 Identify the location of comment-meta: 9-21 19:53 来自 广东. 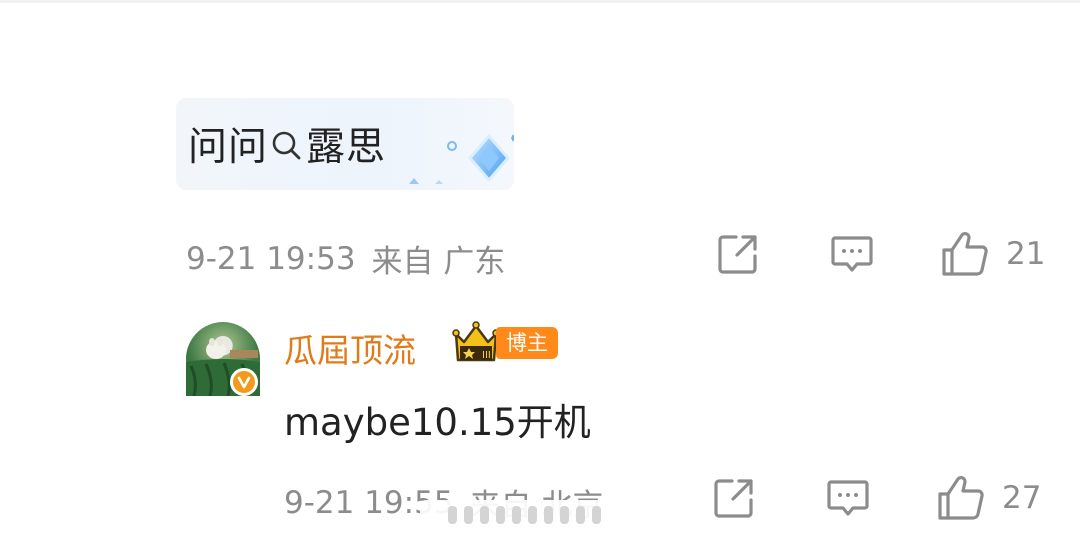
(345, 258).